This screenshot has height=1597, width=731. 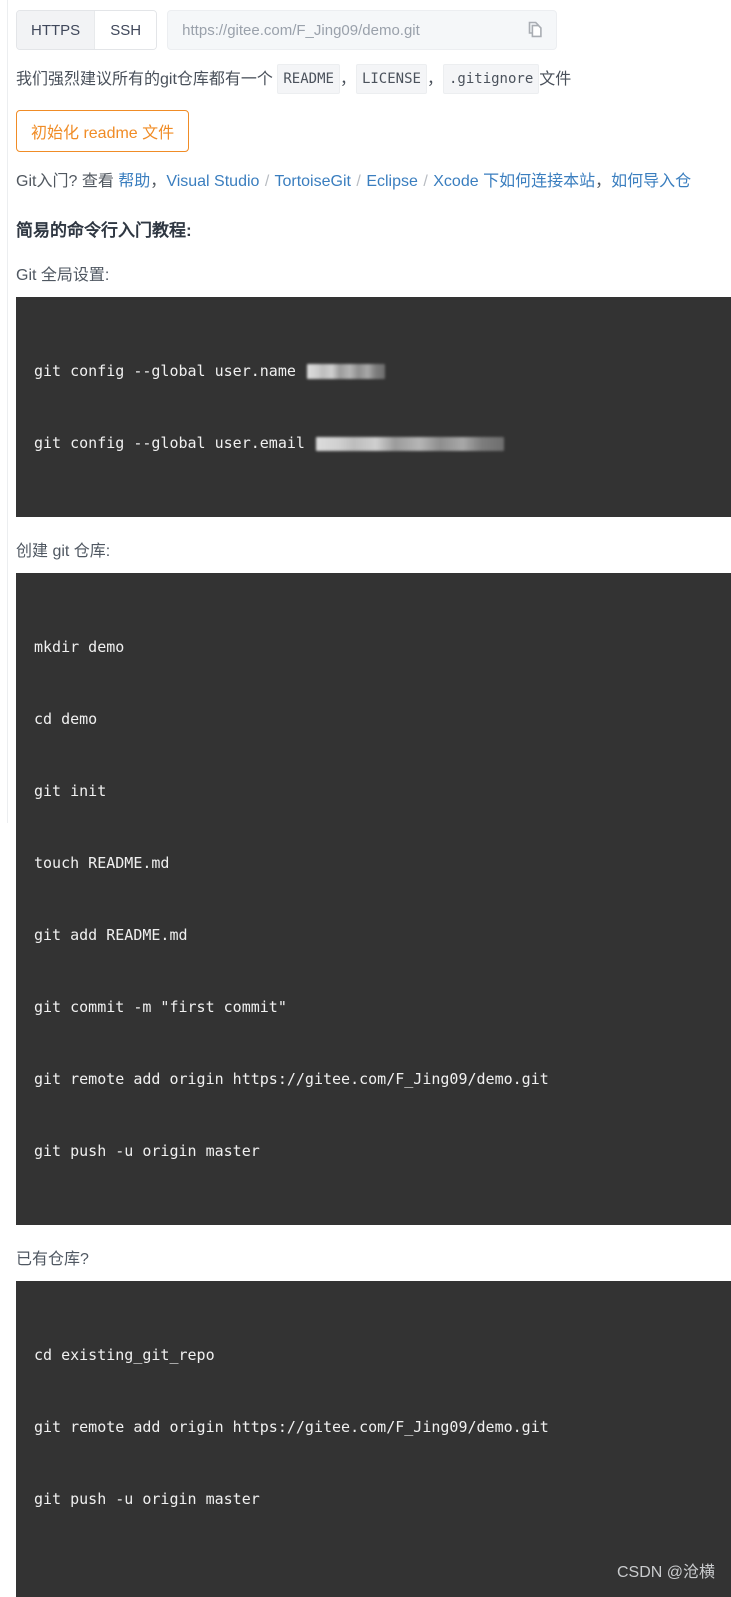 I want to click on advisory-comma-2: ，, so click(x=434, y=79).